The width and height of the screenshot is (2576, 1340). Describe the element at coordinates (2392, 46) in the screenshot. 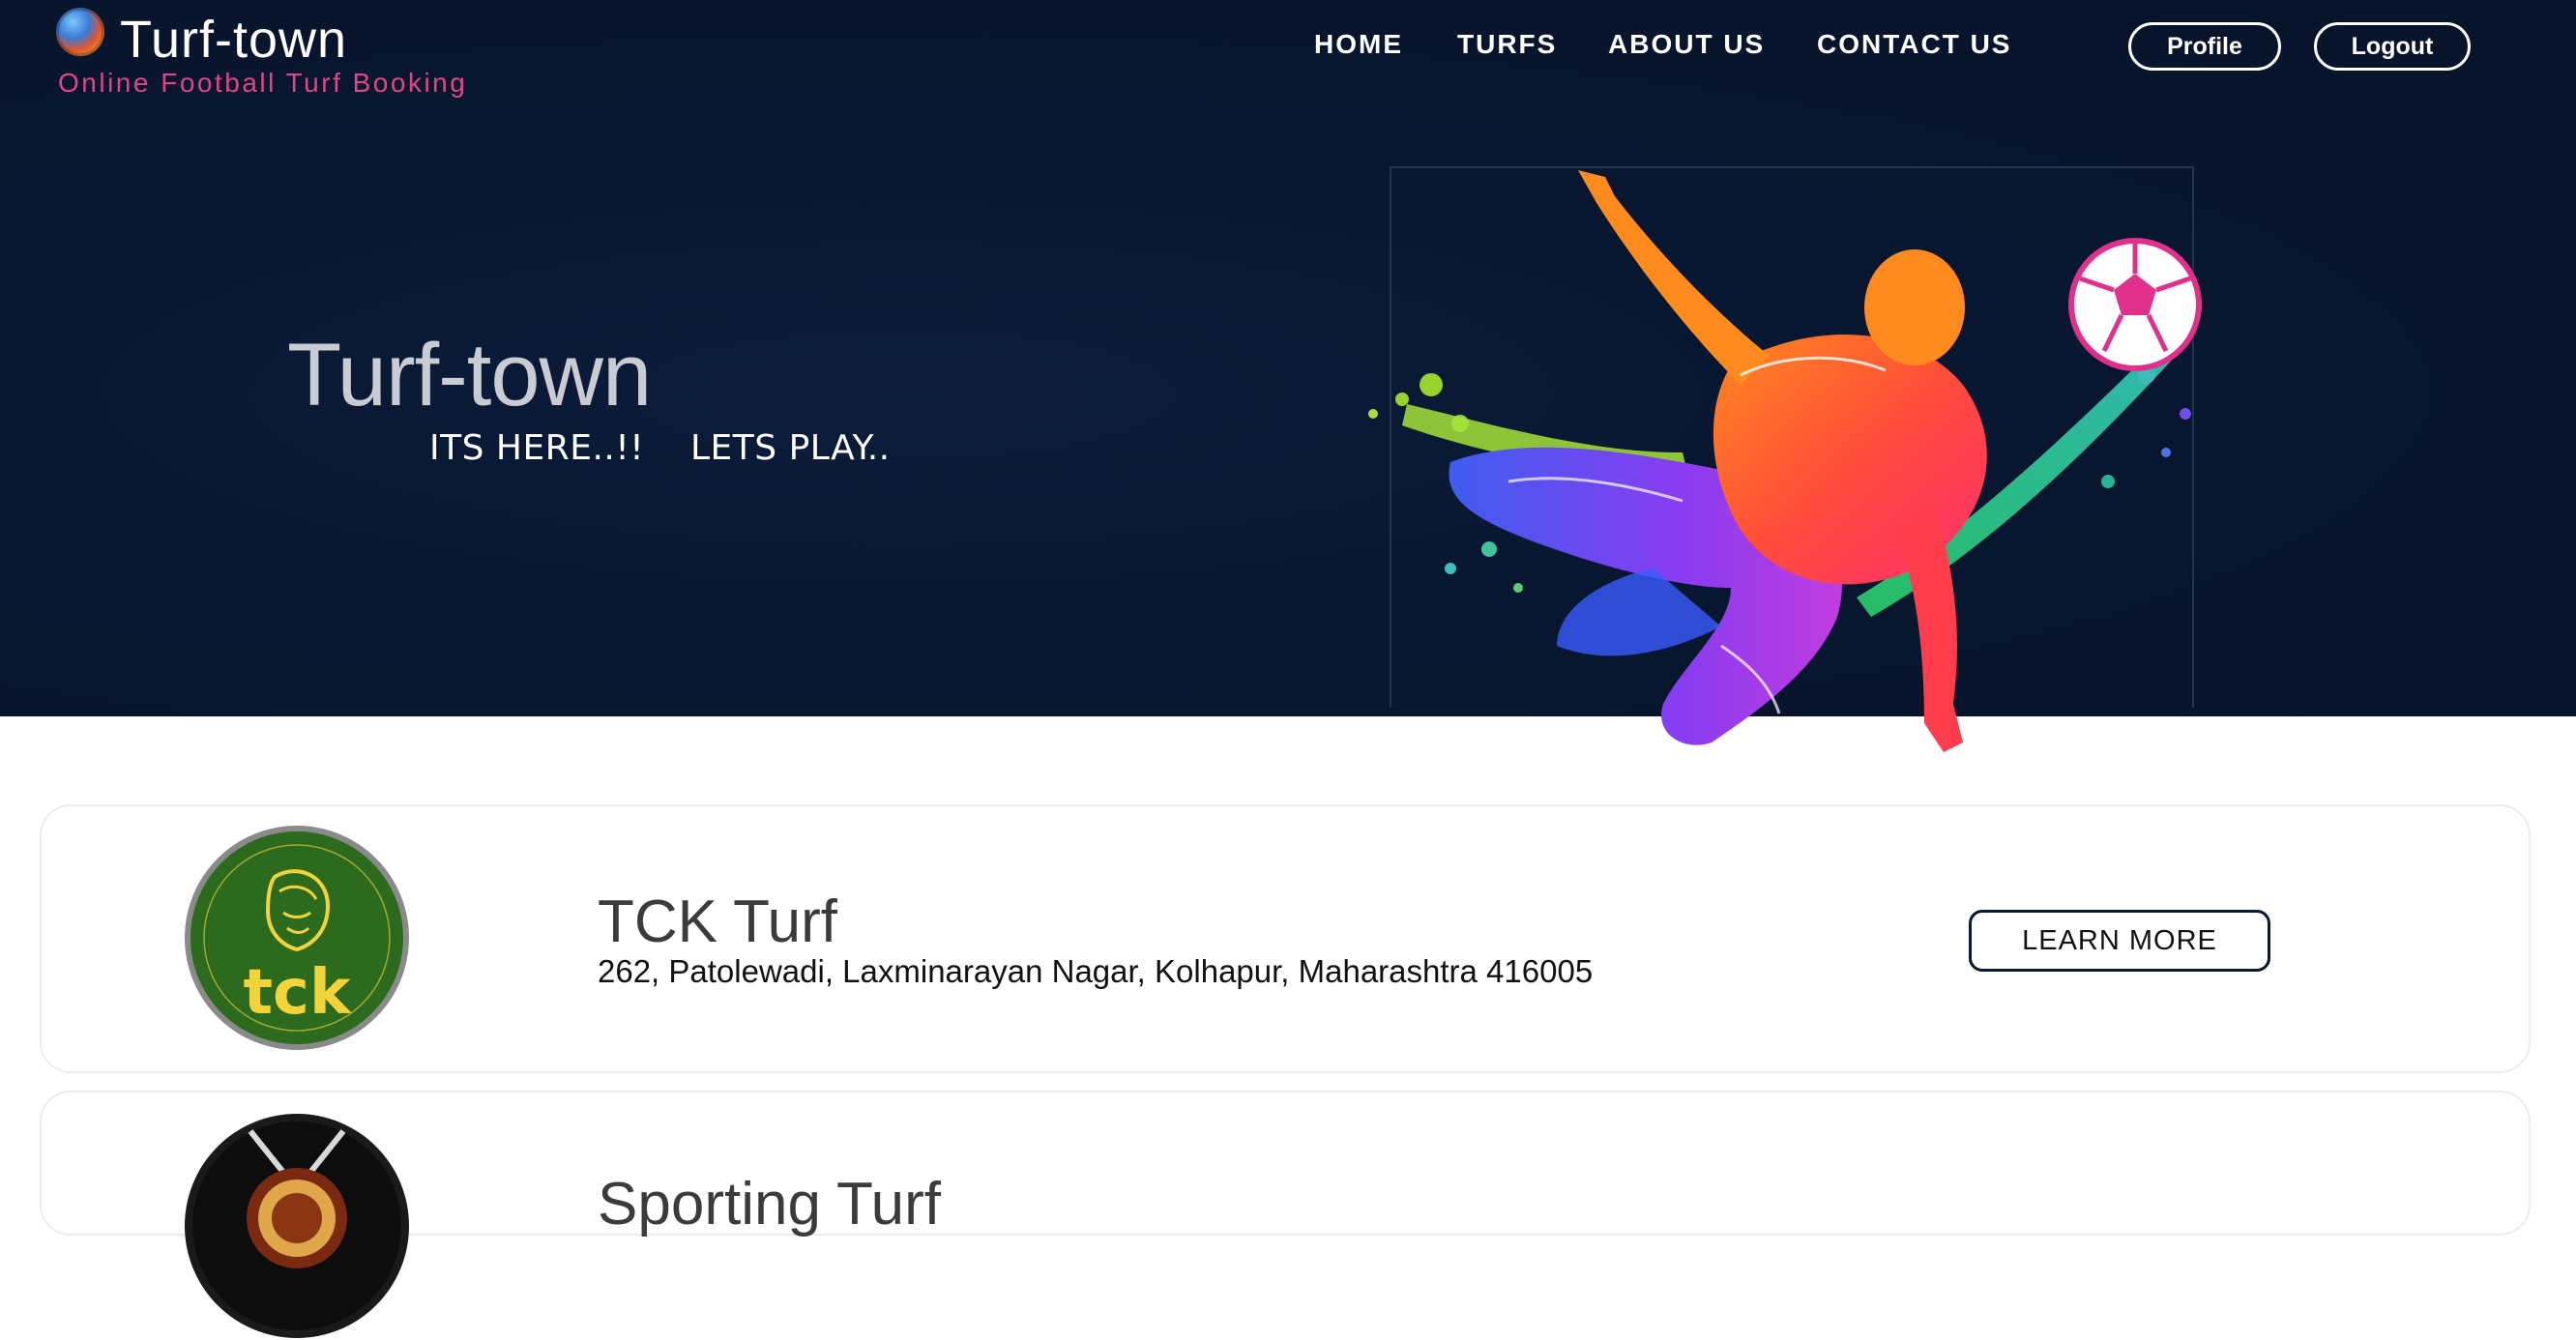

I see `logout-button: Logout` at that location.